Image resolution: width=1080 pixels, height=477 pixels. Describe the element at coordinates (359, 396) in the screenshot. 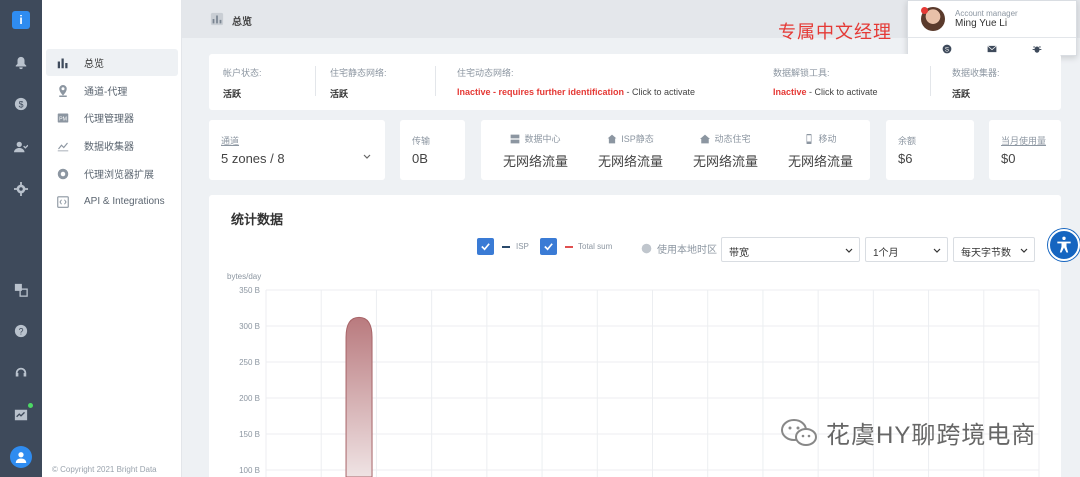

I see `area-spike` at that location.